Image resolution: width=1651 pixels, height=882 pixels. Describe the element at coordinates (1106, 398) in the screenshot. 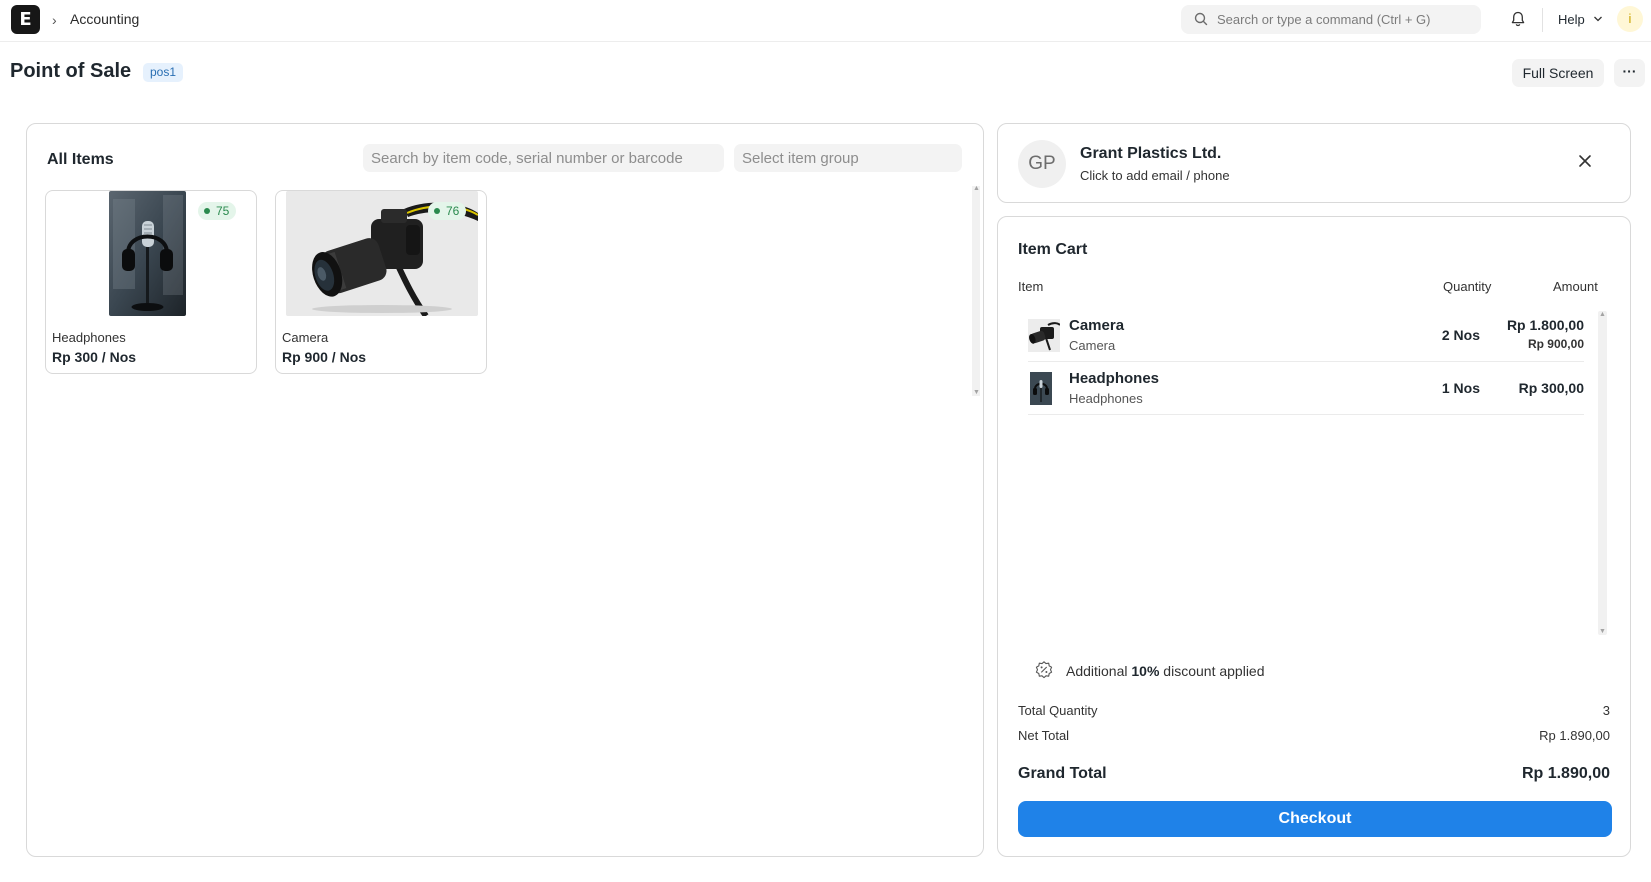

I see `cart-item-description: Headphones` at that location.